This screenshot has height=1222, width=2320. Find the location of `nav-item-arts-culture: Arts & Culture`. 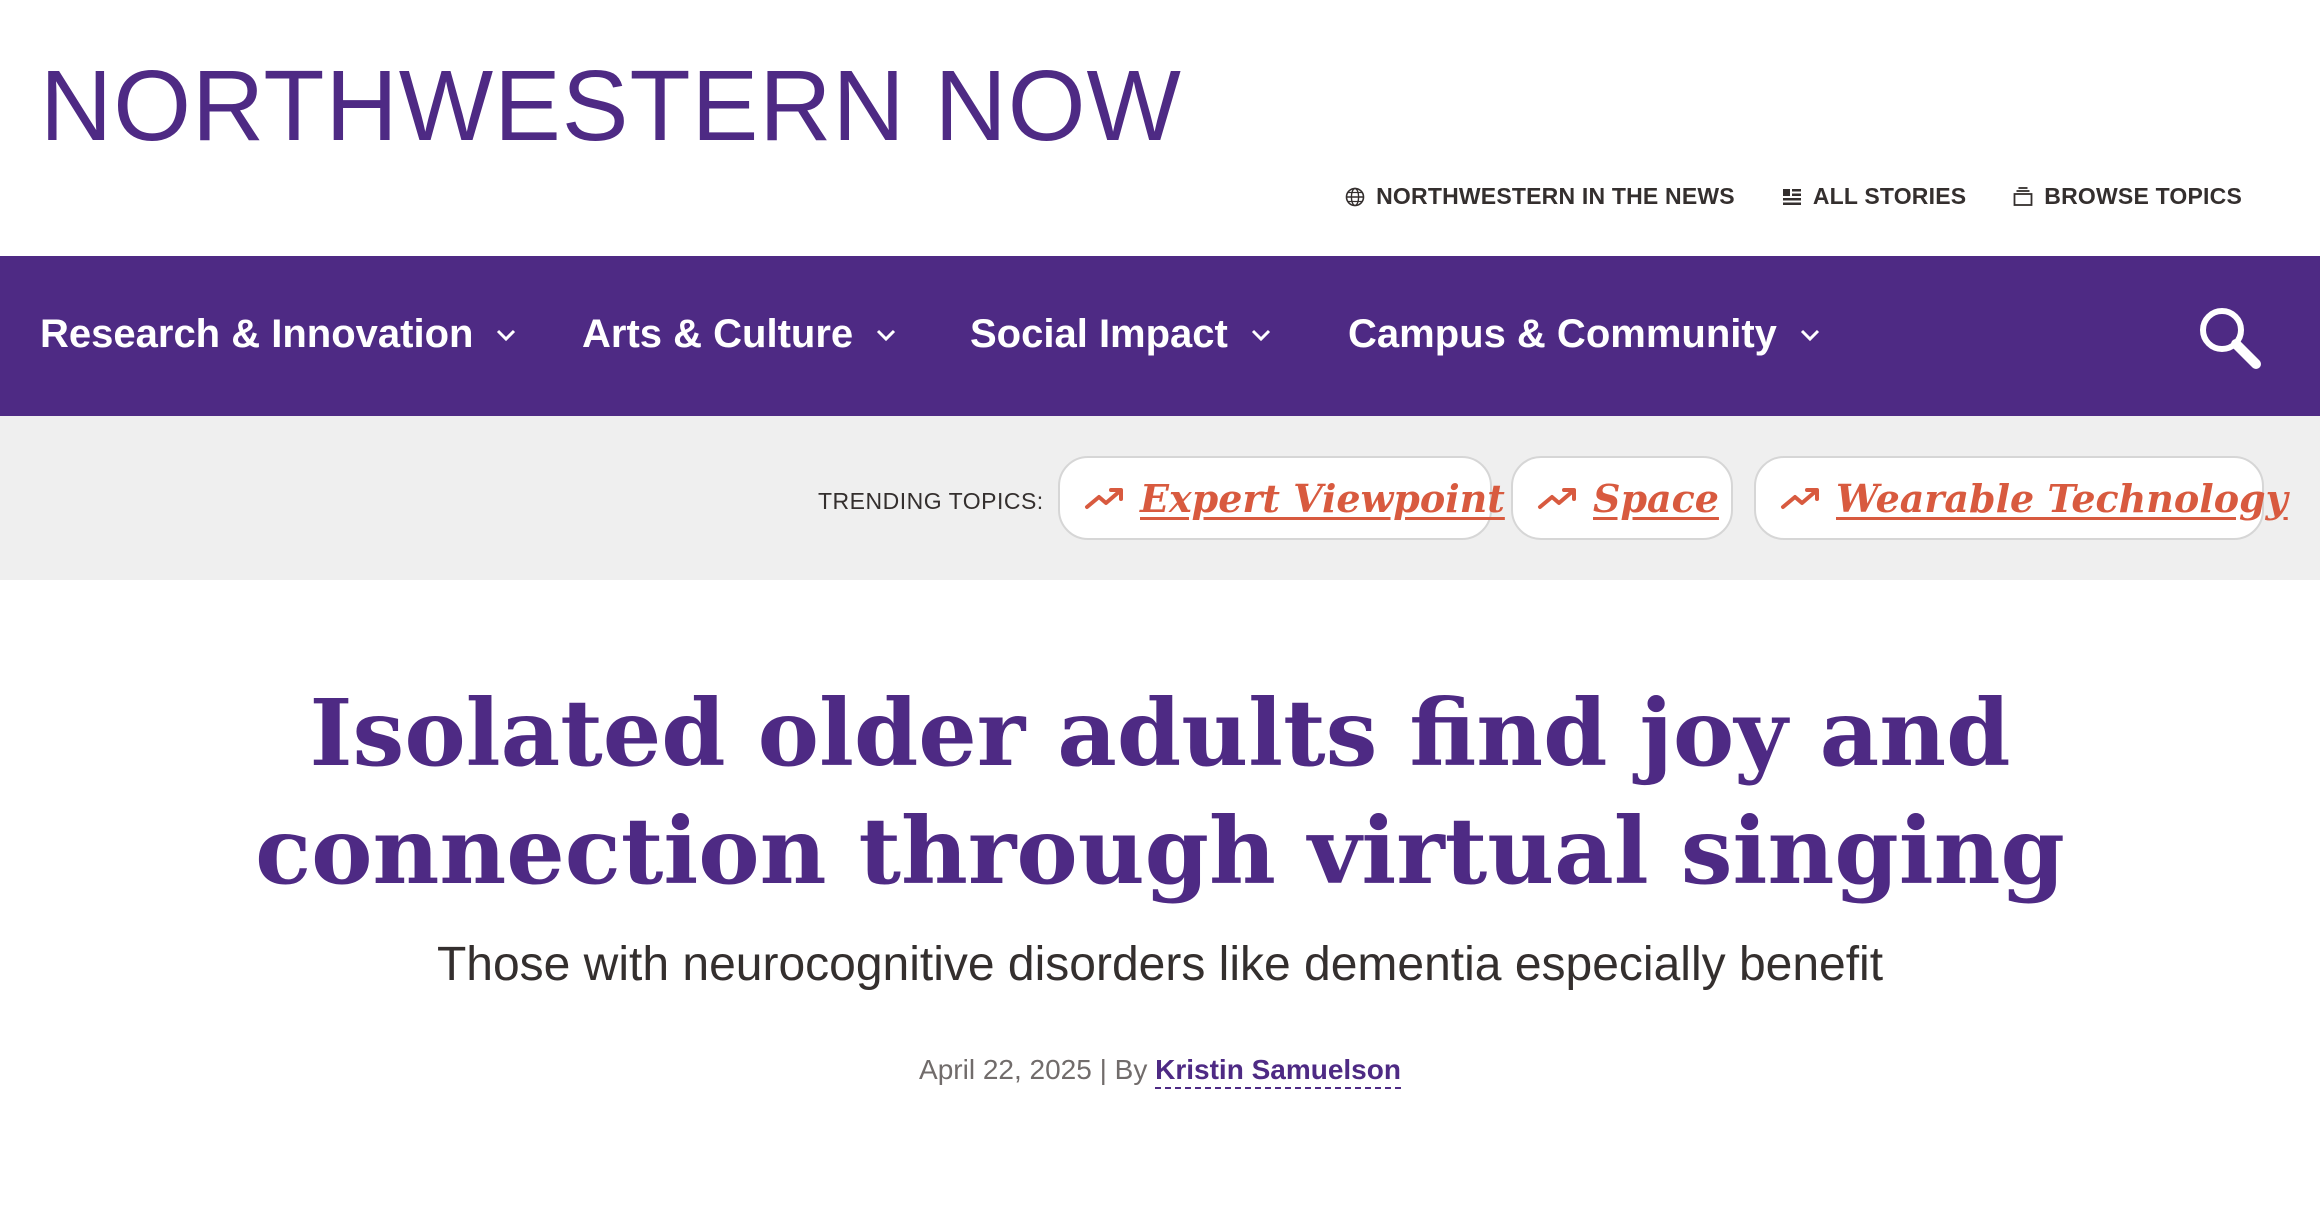

nav-item-arts-culture: Arts & Culture is located at coordinates (739, 334).